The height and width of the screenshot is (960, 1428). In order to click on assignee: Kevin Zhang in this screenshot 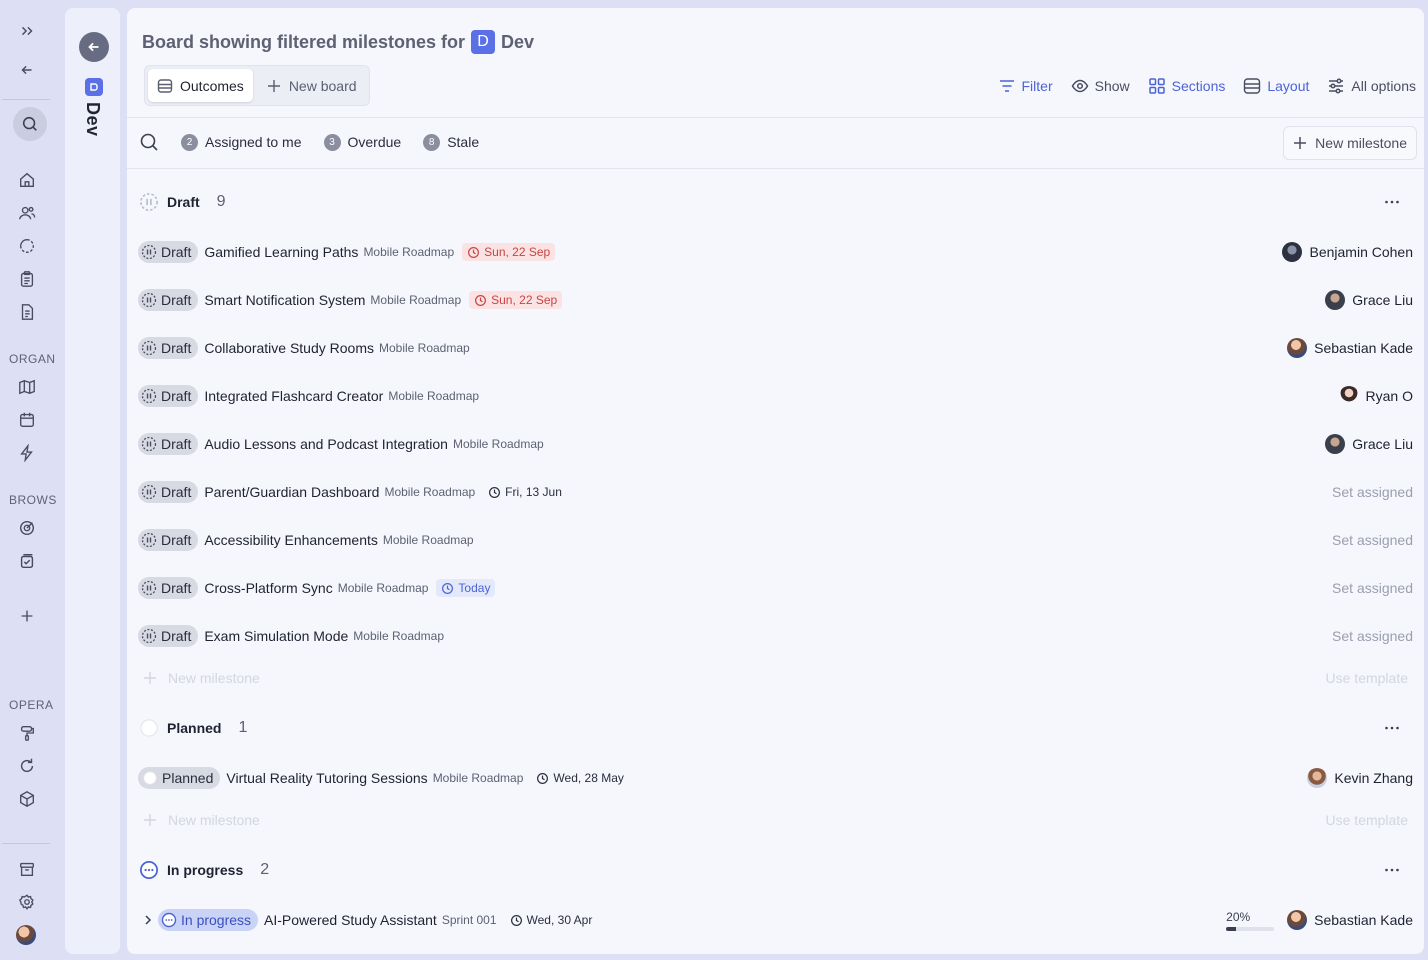, I will do `click(1360, 778)`.